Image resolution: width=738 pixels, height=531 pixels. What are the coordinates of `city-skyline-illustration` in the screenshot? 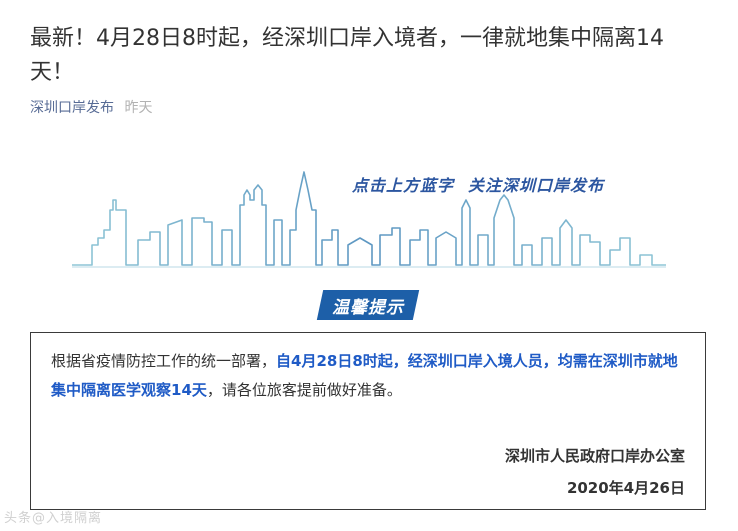 It's located at (369, 219).